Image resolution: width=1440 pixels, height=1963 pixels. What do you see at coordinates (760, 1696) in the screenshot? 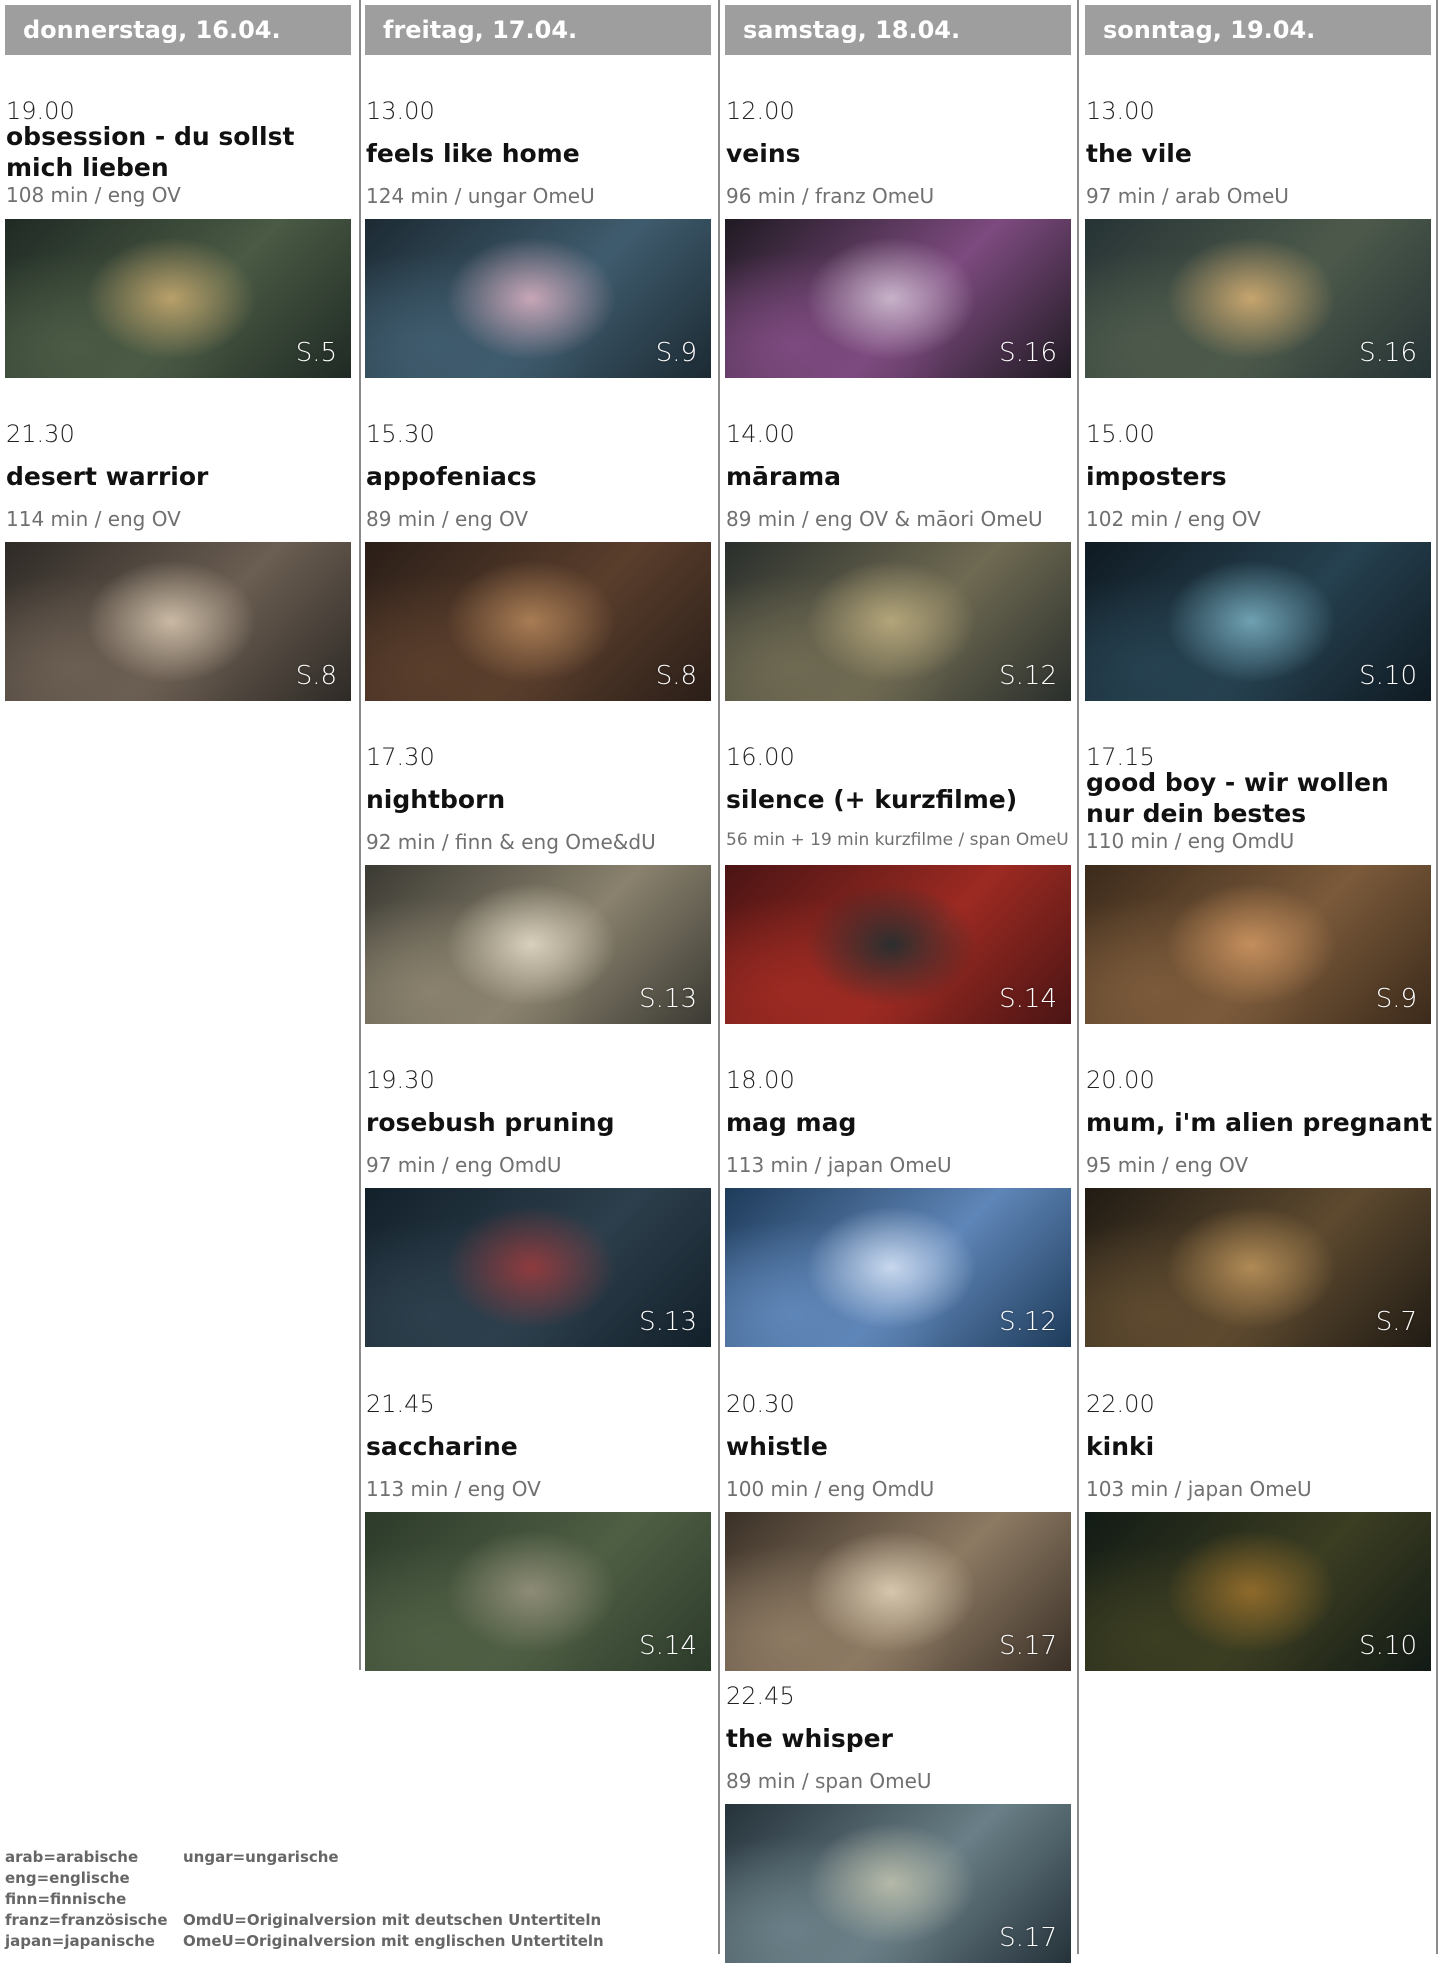
I see `screening-time: 22.45` at bounding box center [760, 1696].